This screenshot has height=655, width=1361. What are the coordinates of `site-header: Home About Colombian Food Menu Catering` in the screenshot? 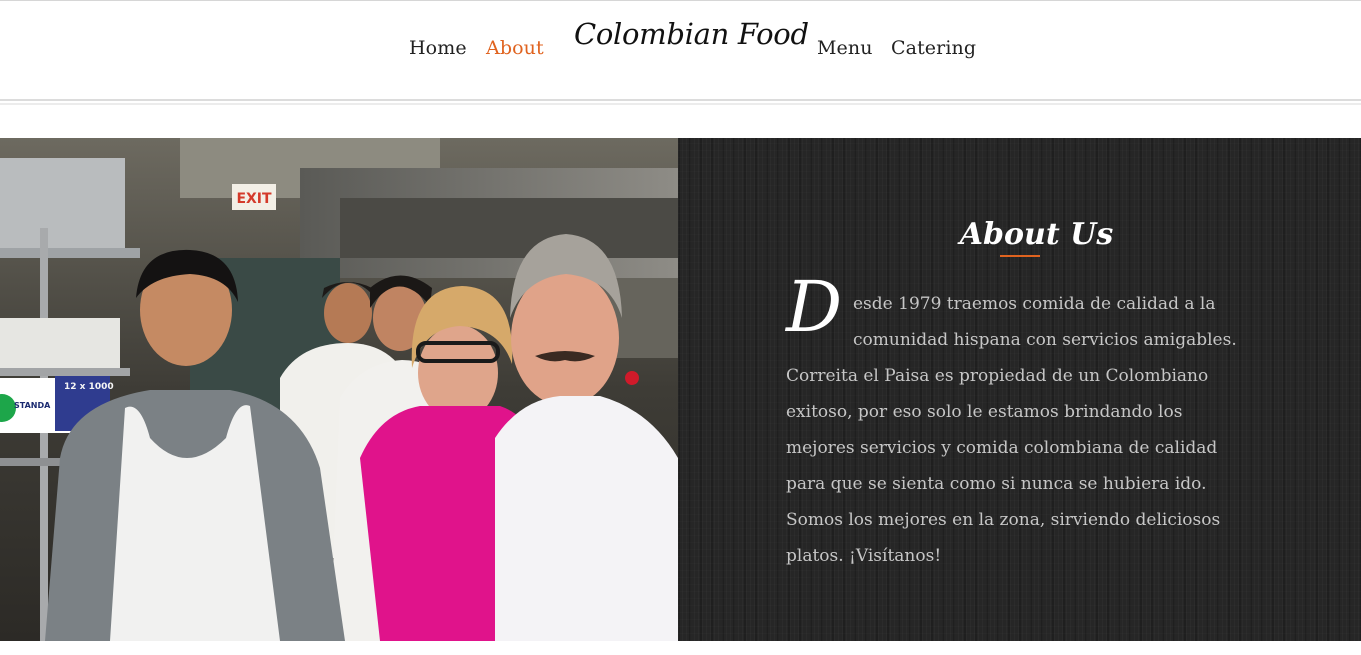 It's located at (680, 50).